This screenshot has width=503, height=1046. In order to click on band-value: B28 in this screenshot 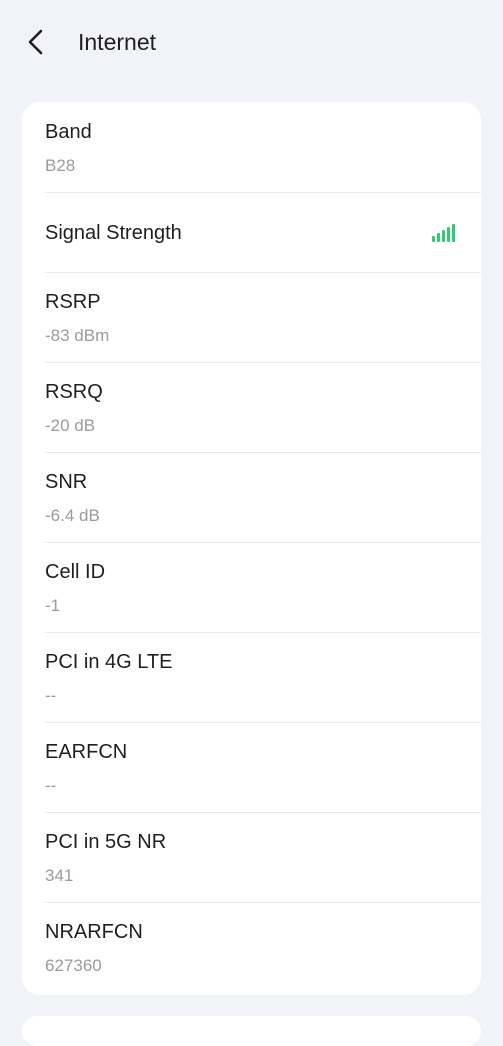, I will do `click(60, 165)`.